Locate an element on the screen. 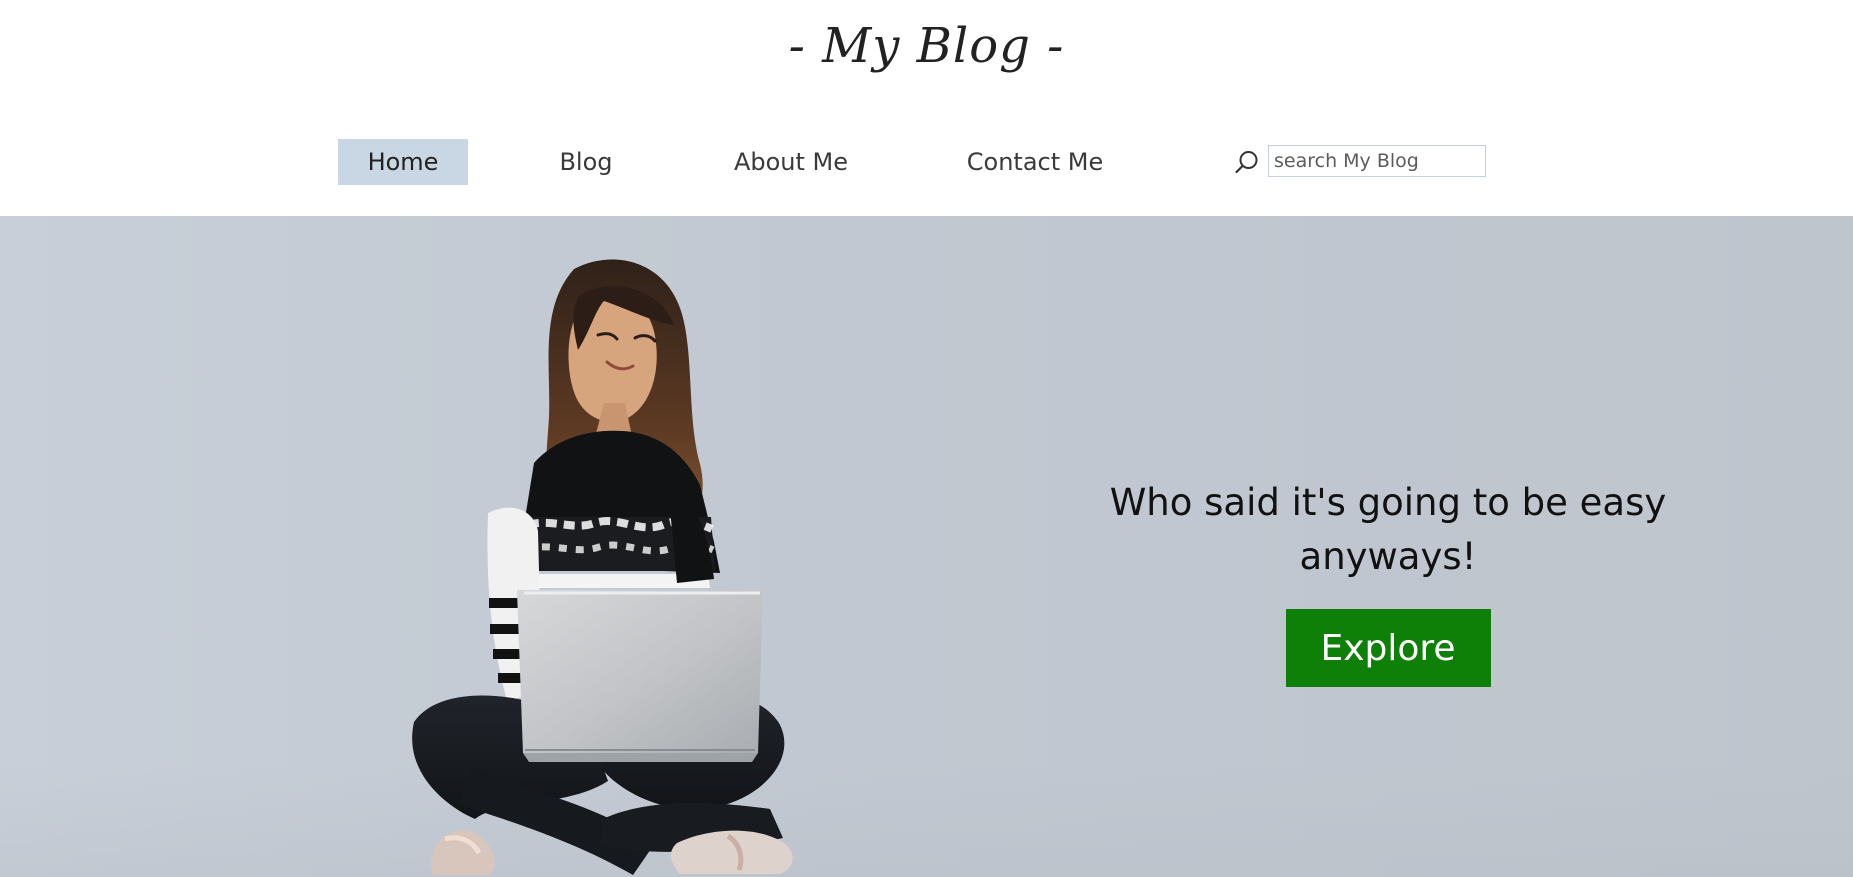 Image resolution: width=1853 pixels, height=877 pixels. woman-with-laptop-illustration is located at coordinates (602, 567).